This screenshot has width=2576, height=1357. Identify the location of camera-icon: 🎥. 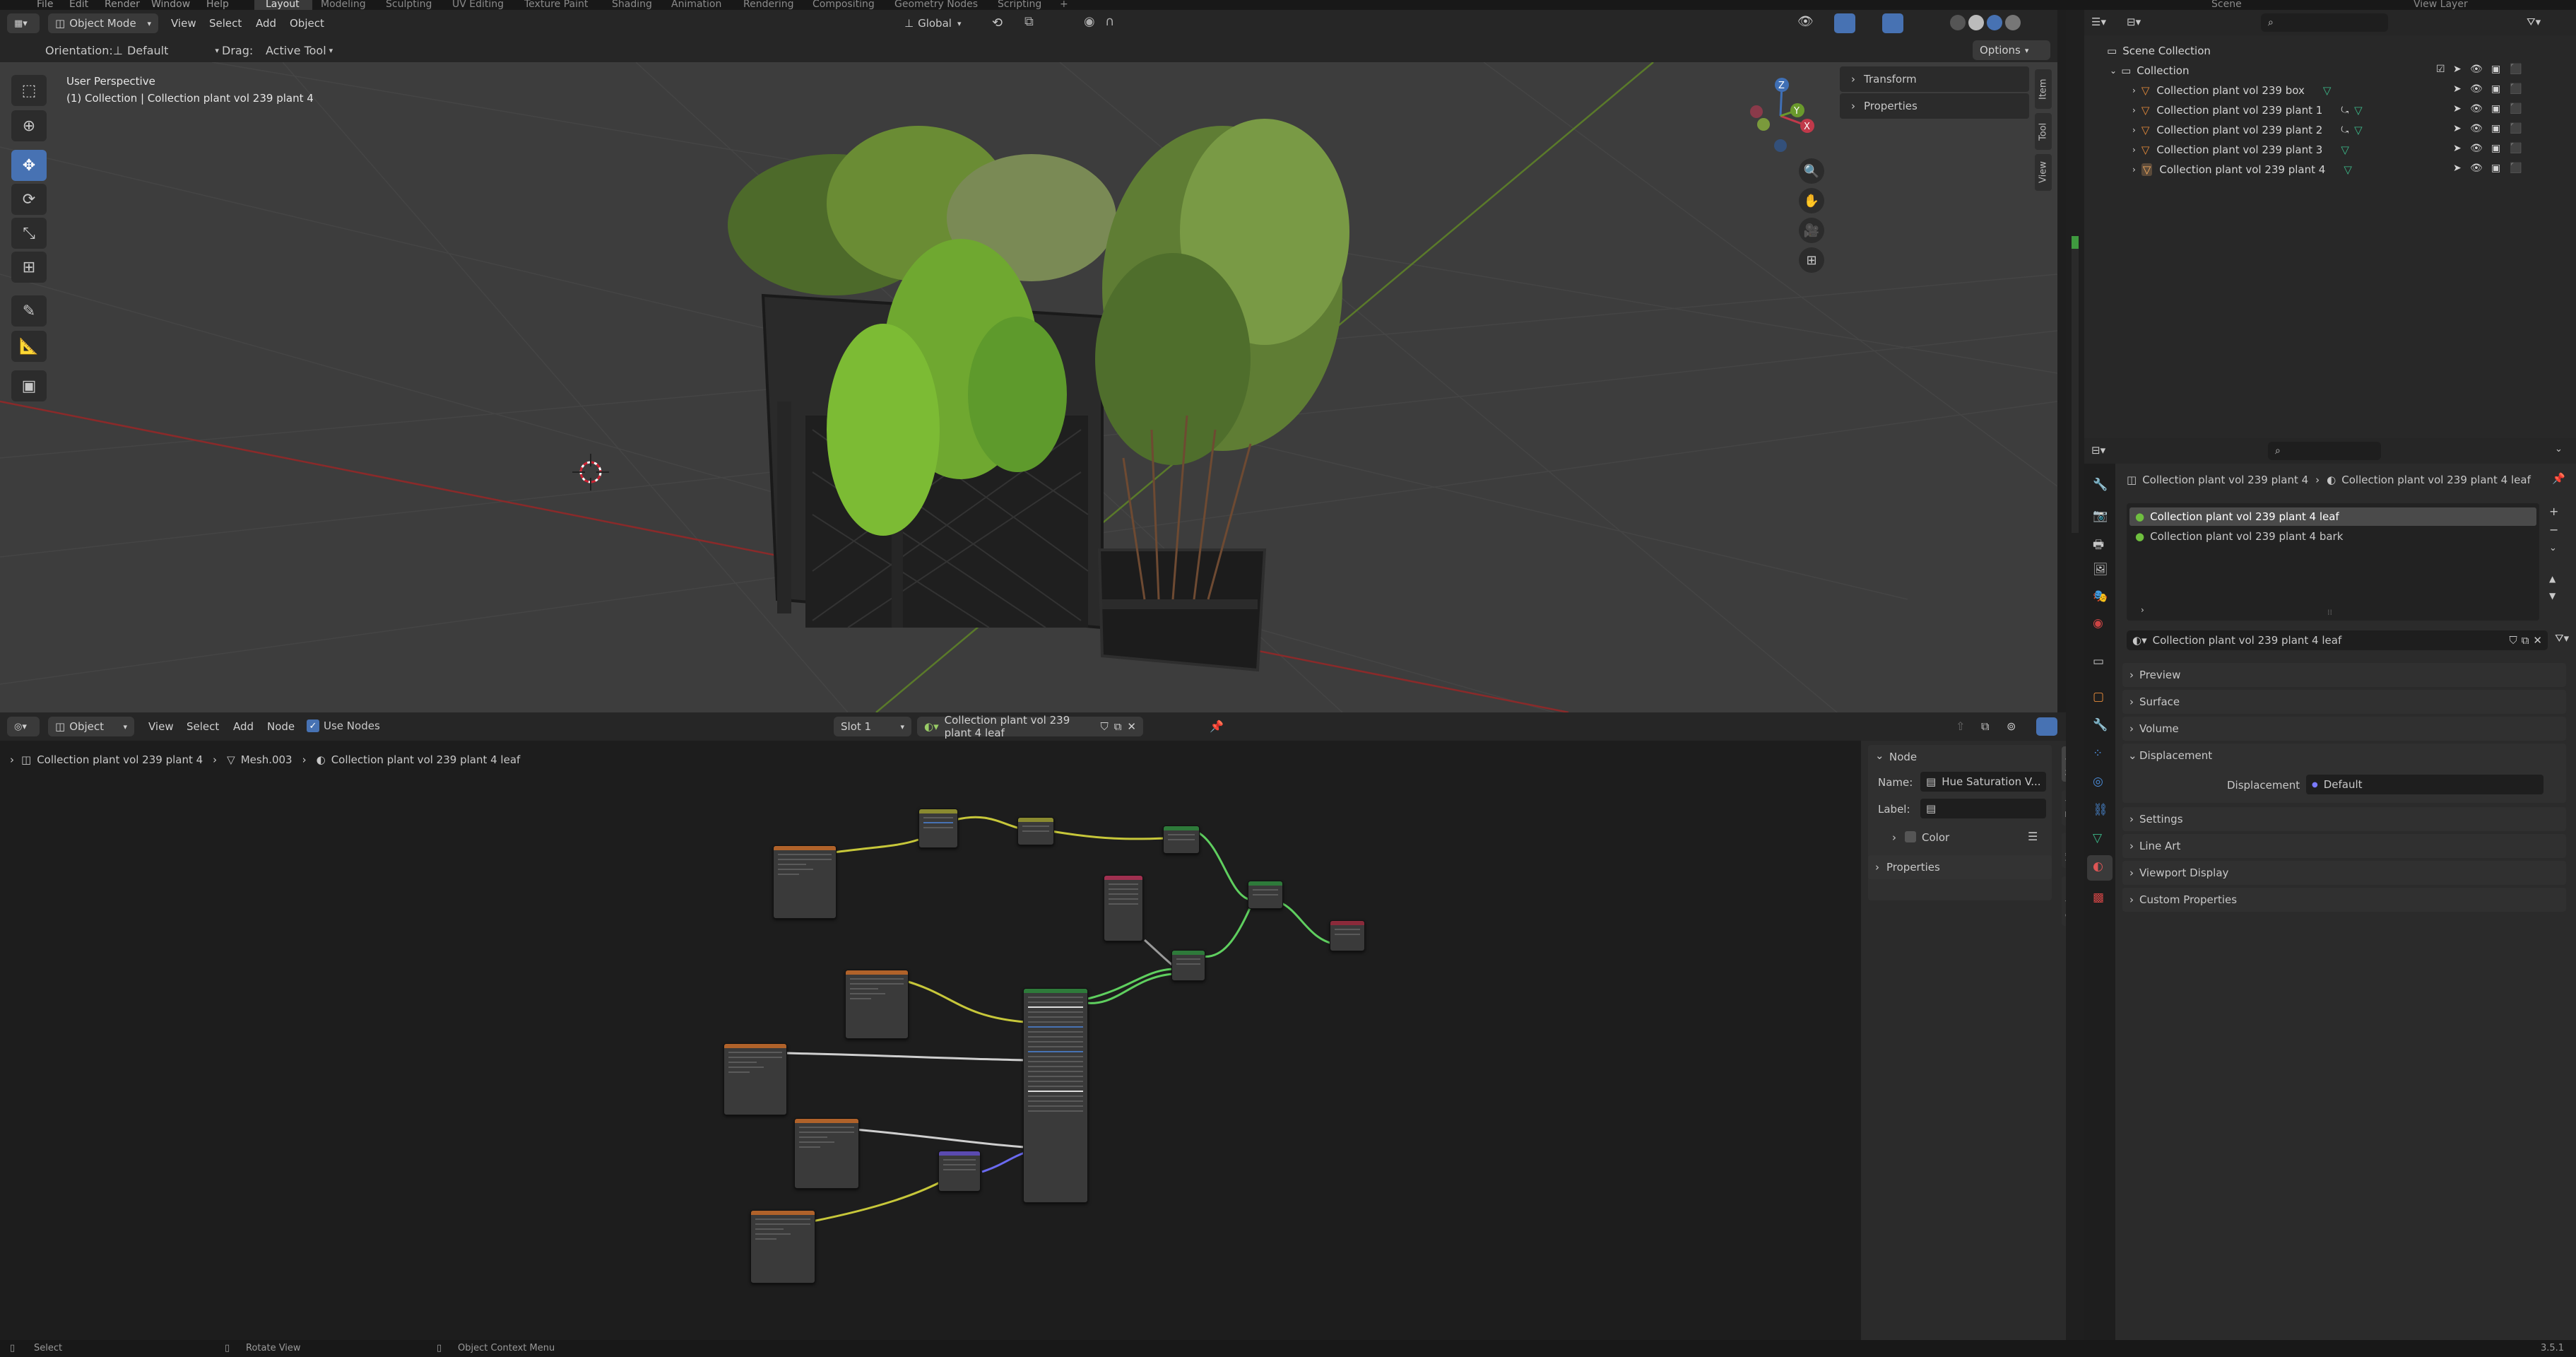
(1811, 230).